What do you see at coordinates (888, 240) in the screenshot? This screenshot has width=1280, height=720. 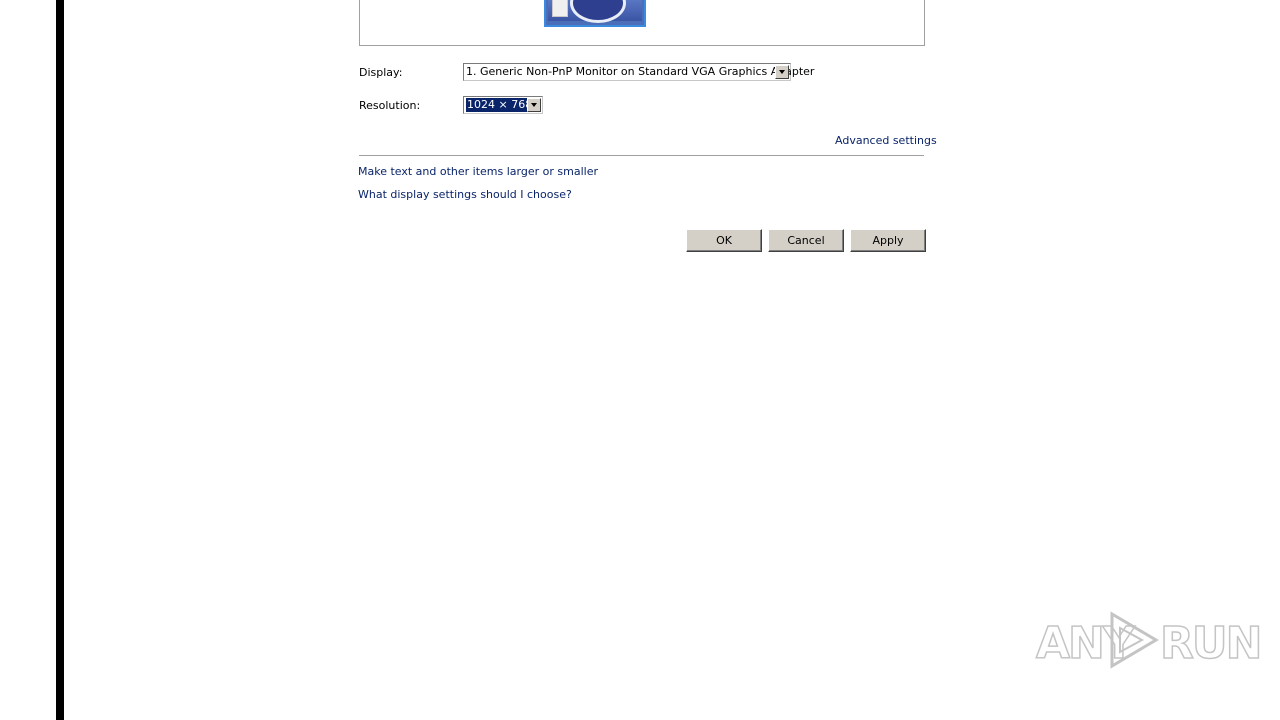 I see `apply-button: Apply` at bounding box center [888, 240].